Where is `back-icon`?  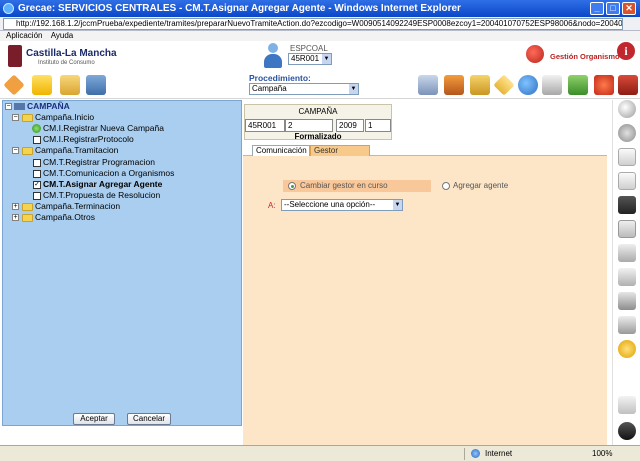
back-icon is located at coordinates (627, 133).